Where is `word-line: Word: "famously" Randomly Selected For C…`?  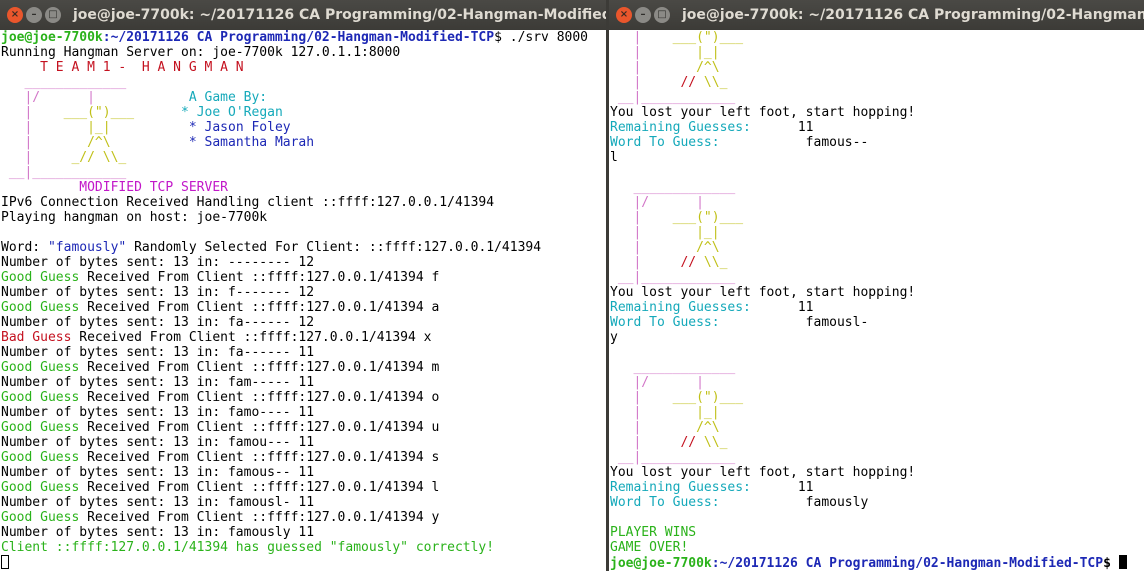
word-line: Word: "famously" Randomly Selected For C… is located at coordinates (303, 247).